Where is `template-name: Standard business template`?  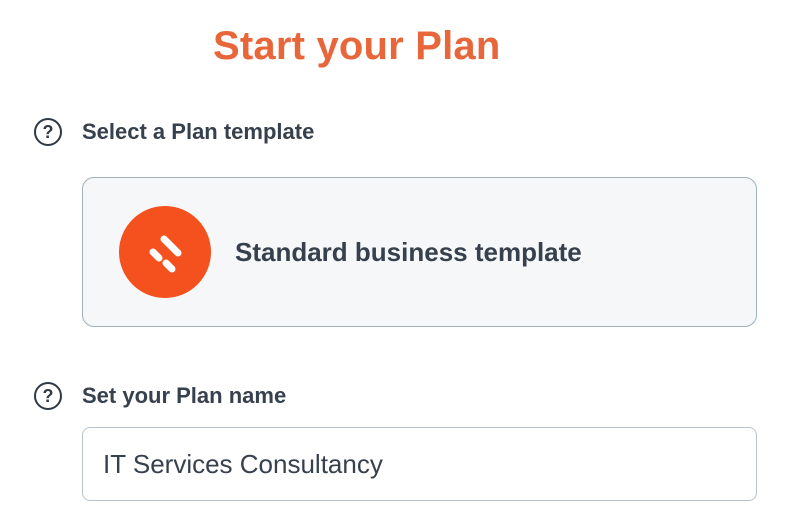
template-name: Standard business template is located at coordinates (408, 251).